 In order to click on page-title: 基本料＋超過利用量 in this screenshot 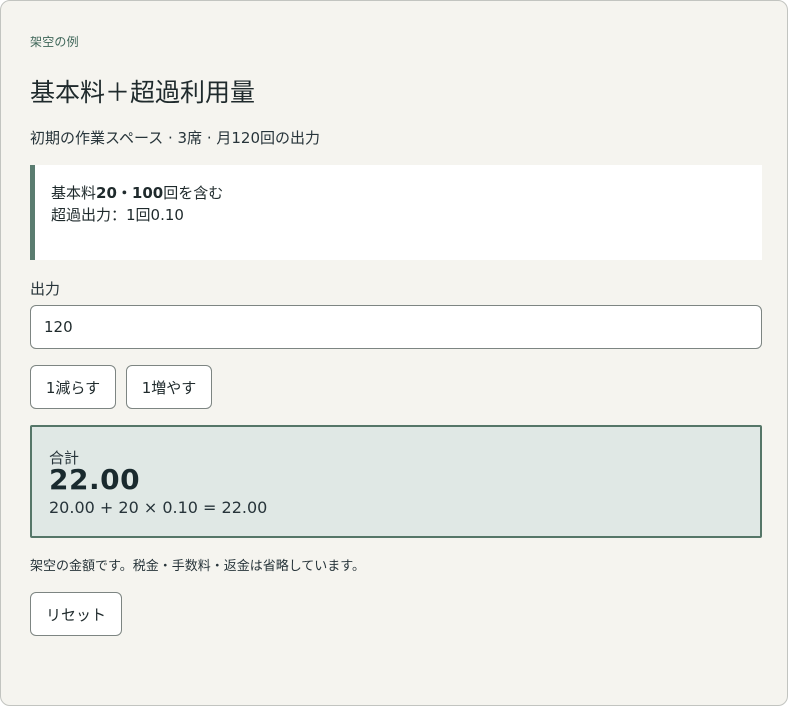, I will do `click(143, 92)`.